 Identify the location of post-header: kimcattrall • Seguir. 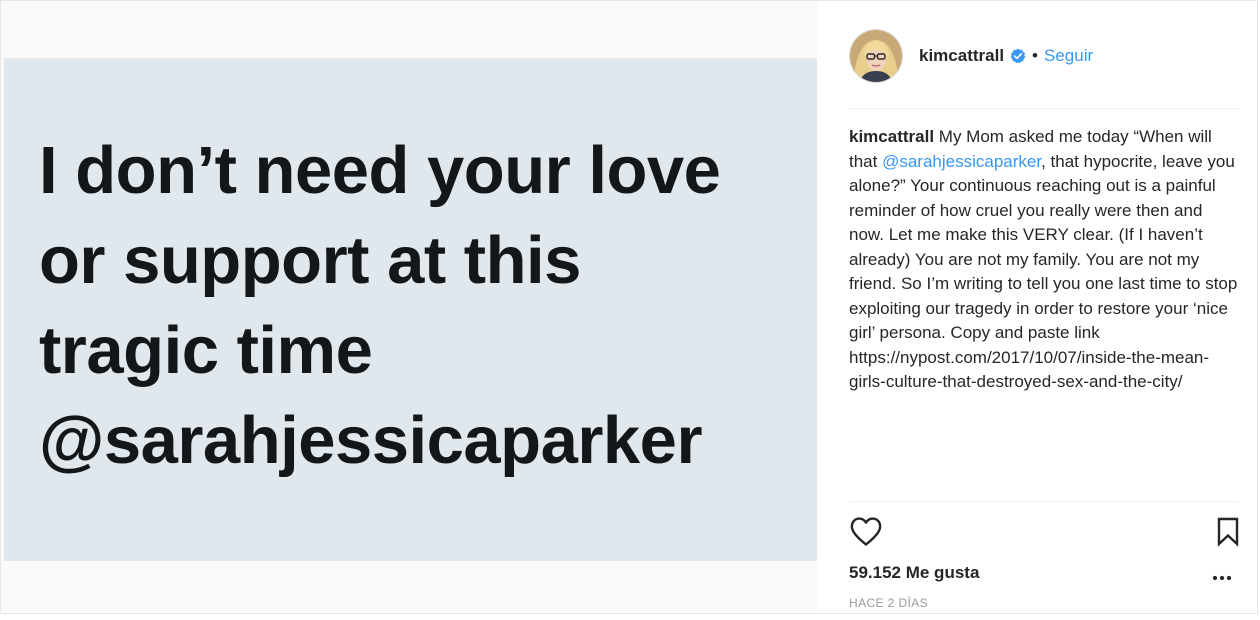
(1044, 56).